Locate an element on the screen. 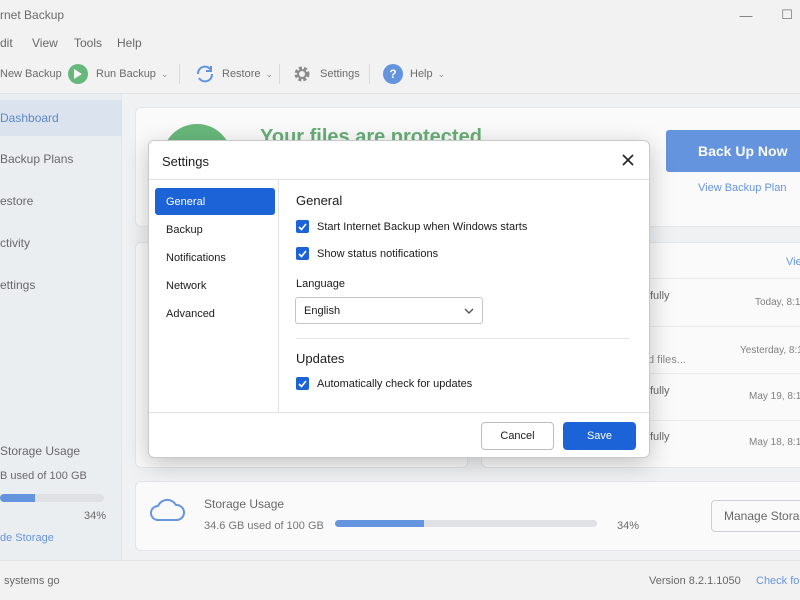 The height and width of the screenshot is (600, 800). auto-updates-label: Automatically check for updates is located at coordinates (395, 383).